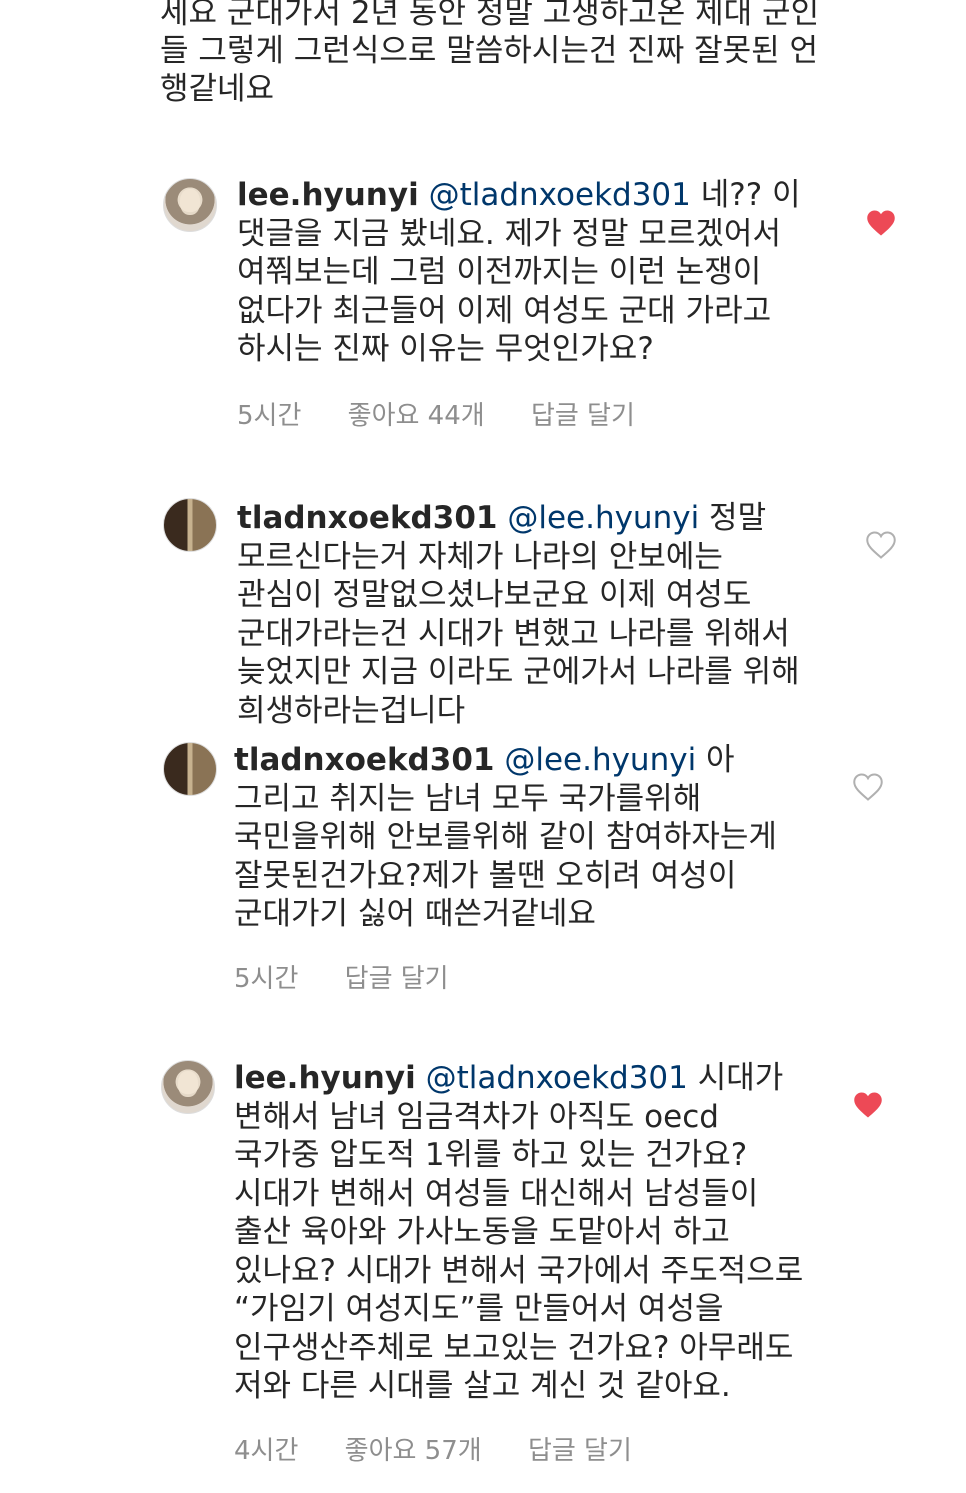 This screenshot has height=1493, width=966. I want to click on comment-likes: 좋아요 57개, so click(413, 1448).